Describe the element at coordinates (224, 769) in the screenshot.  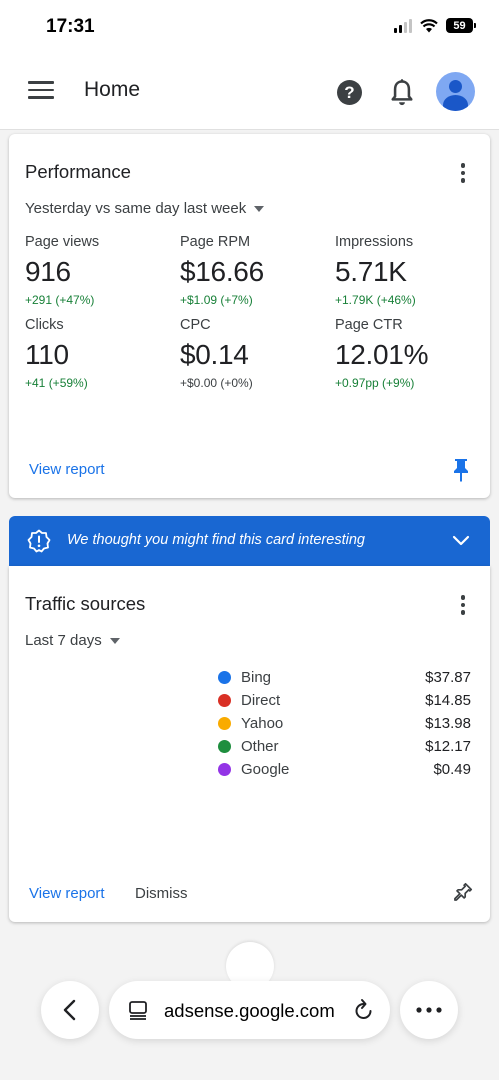
I see `google-color-dot` at that location.